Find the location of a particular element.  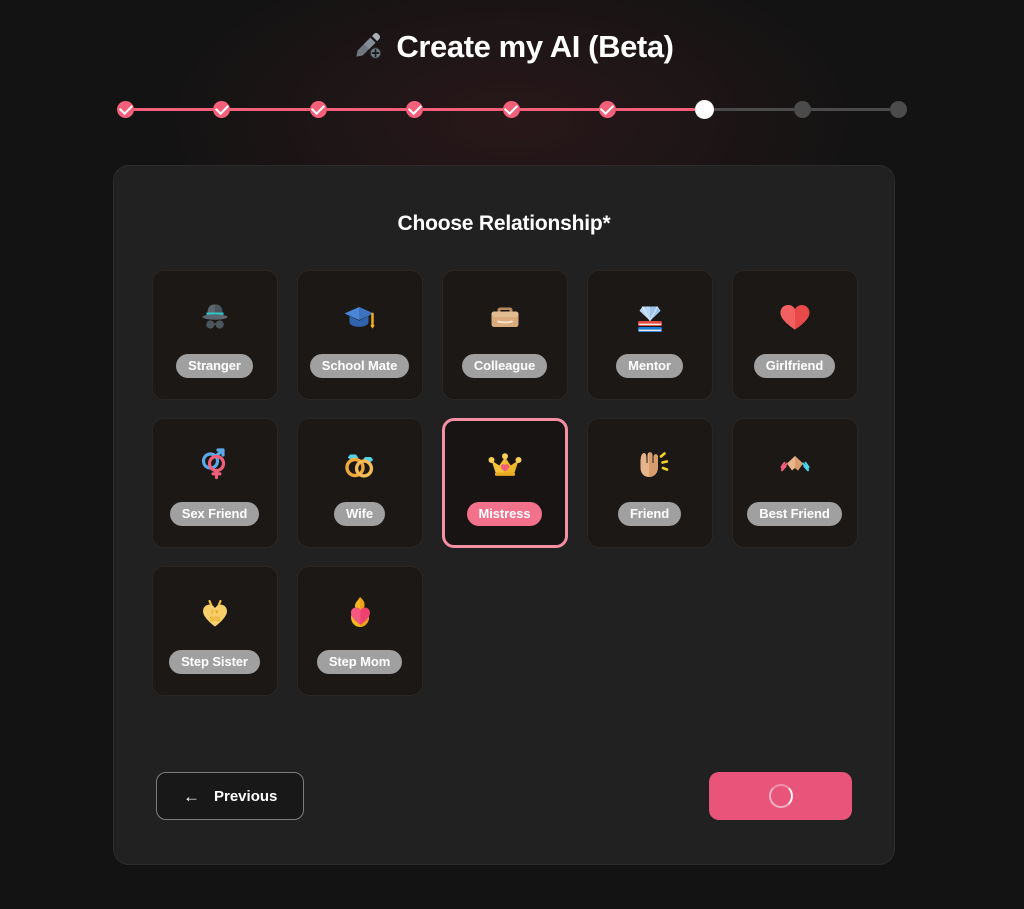

heart-on-fire-icon is located at coordinates (360, 612).